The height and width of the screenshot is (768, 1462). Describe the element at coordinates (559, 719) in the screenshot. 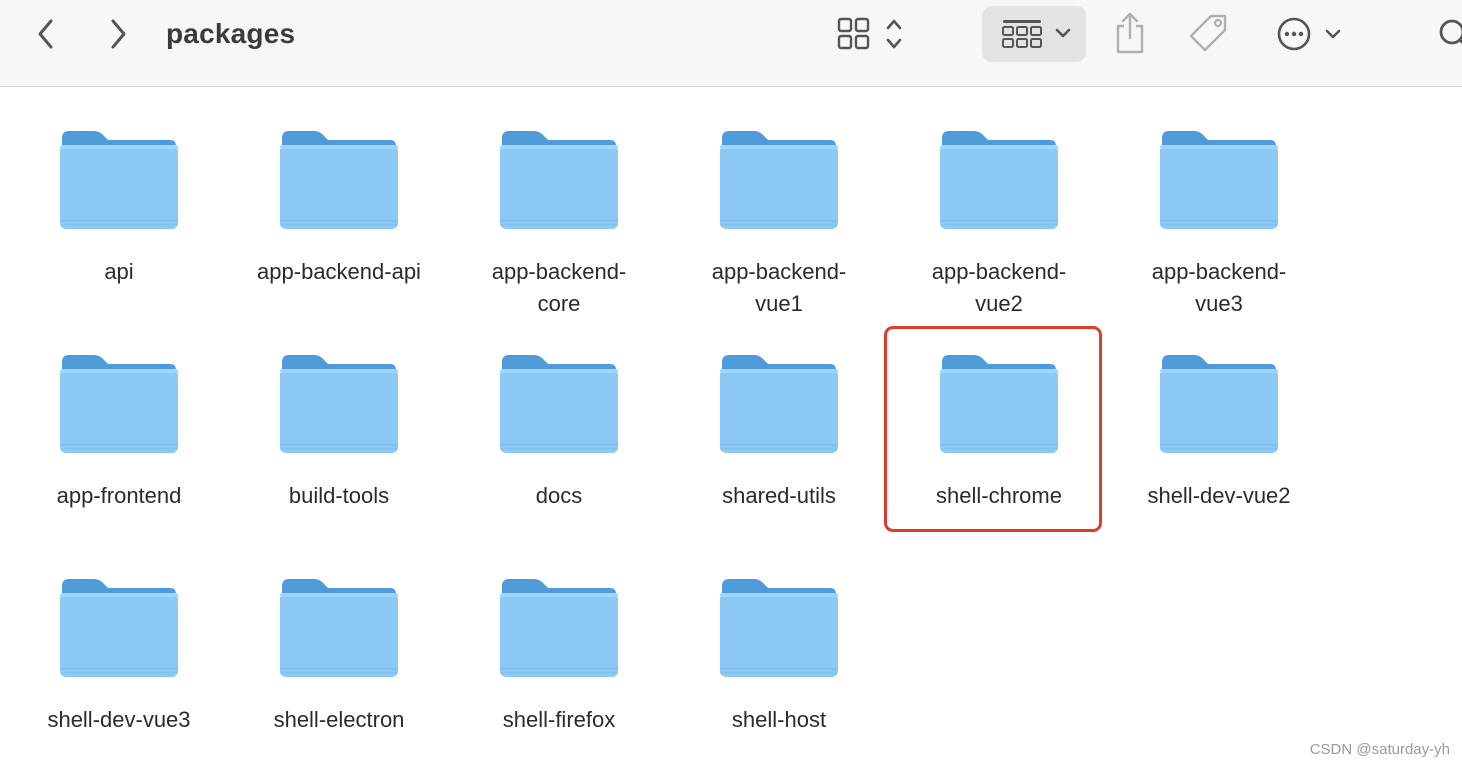

I see `folder-label: shell-firefox` at that location.